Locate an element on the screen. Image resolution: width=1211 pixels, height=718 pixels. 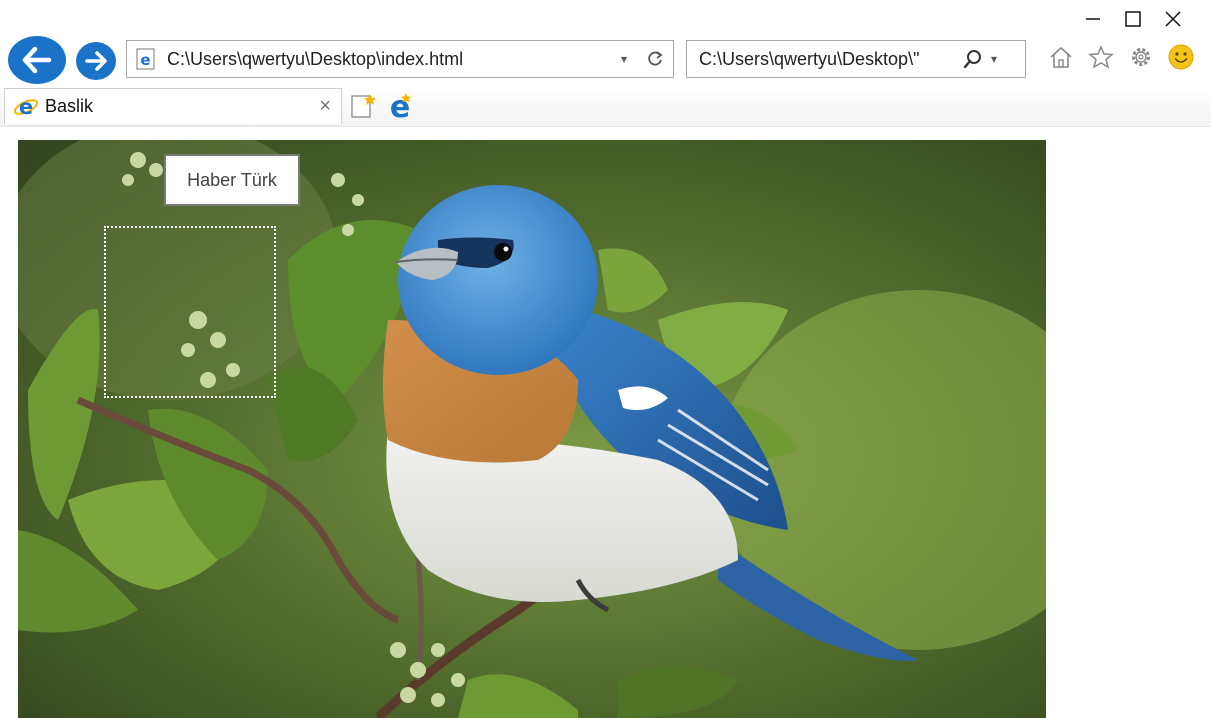
ie-page-icon: e is located at coordinates (145, 59).